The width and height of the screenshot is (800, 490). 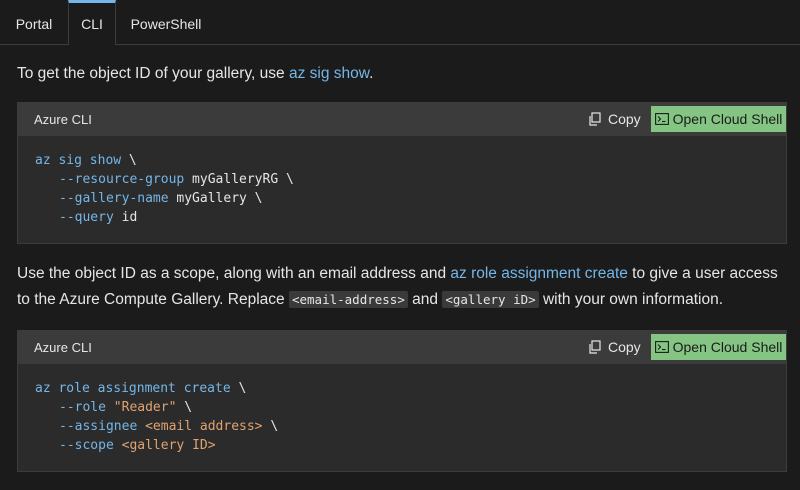 What do you see at coordinates (215, 198) in the screenshot?
I see `code-text: myGallery \` at bounding box center [215, 198].